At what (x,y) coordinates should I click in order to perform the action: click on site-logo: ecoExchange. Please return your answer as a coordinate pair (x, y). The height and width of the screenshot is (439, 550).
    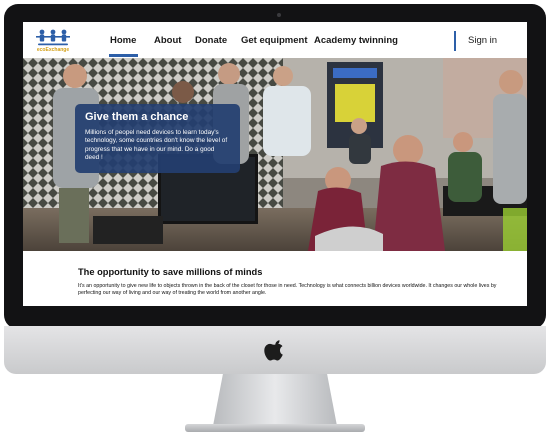
    Looking at the image, I should click on (53, 41).